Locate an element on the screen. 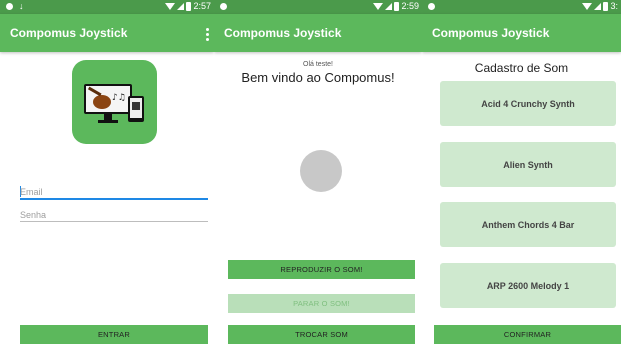 The height and width of the screenshot is (344, 621). confirm-button: CONFIRMAR is located at coordinates (527, 334).